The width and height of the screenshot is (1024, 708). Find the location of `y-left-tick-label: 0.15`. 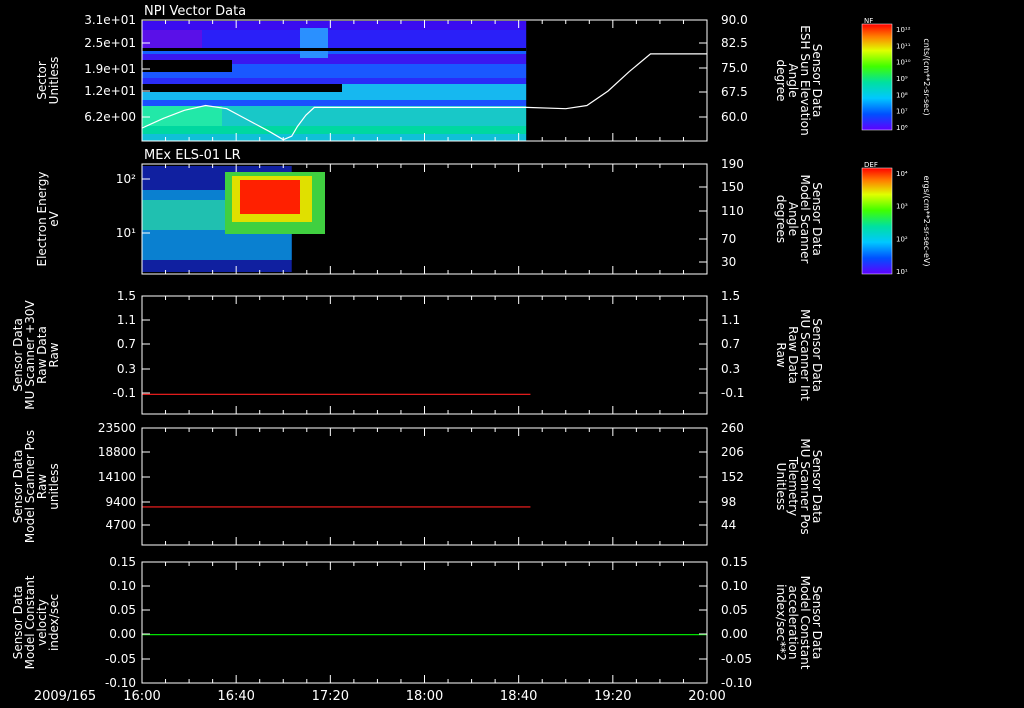

y-left-tick-label: 0.15 is located at coordinates (122, 562).